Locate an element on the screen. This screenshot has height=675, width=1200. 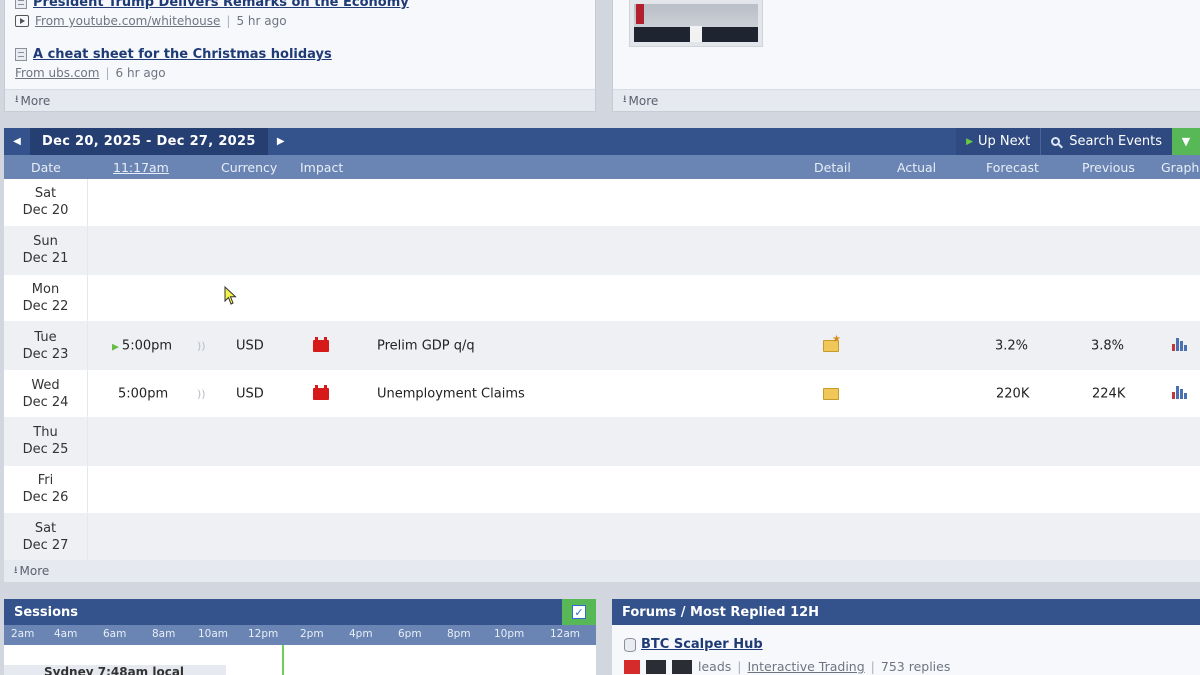
forum-category-link: Interactive Trading is located at coordinates (806, 666).